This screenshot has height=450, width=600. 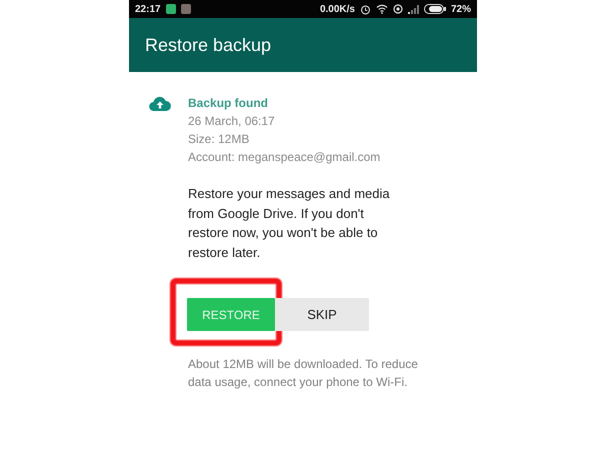 I want to click on alarm-icon, so click(x=365, y=9).